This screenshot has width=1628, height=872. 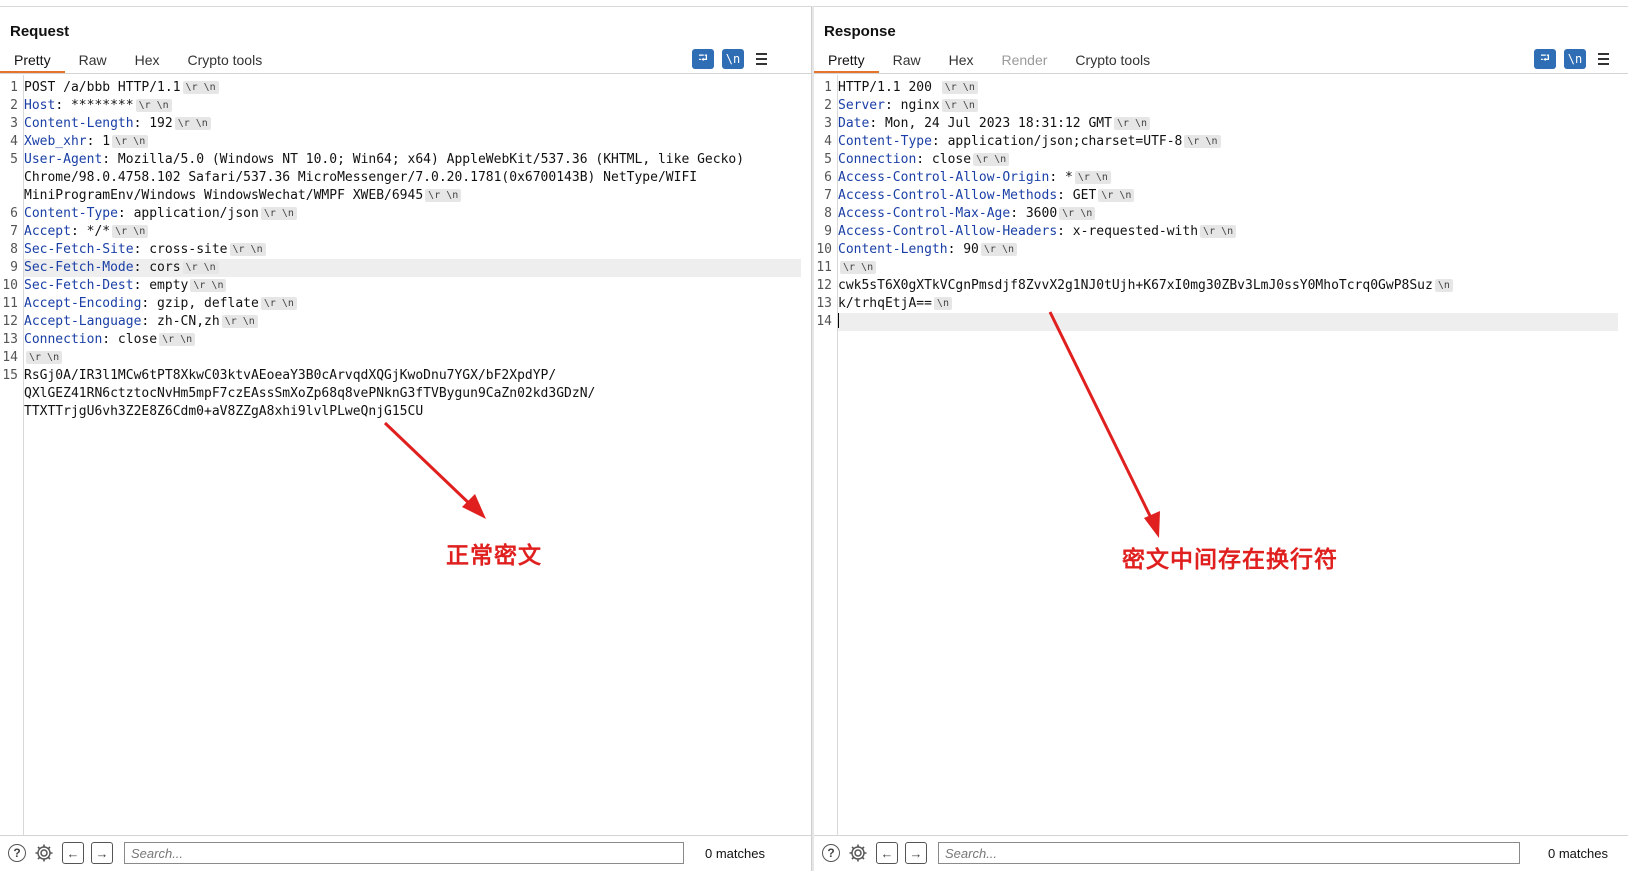 What do you see at coordinates (494, 556) in the screenshot?
I see `request-annotation-label: 正常密文` at bounding box center [494, 556].